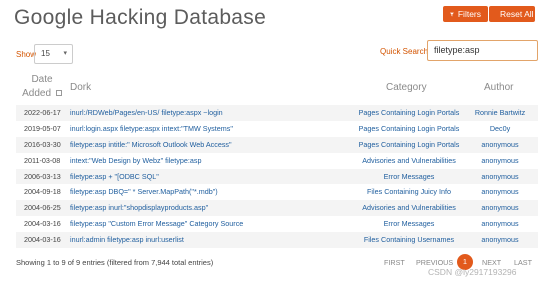  Describe the element at coordinates (42, 160) in the screenshot. I see `cell-date: 2011-03-08` at that location.